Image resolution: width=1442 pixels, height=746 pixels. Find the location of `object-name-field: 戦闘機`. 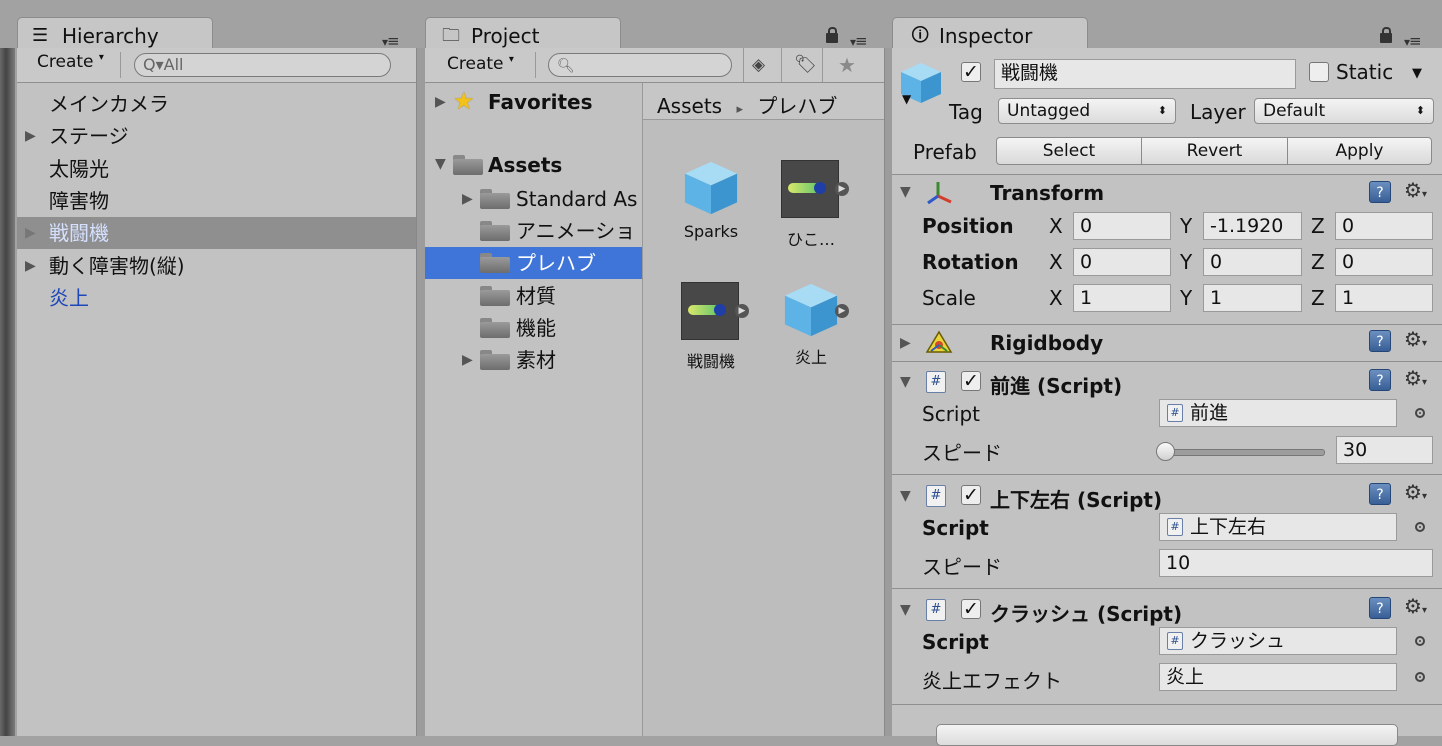

object-name-field: 戦闘機 is located at coordinates (1145, 74).